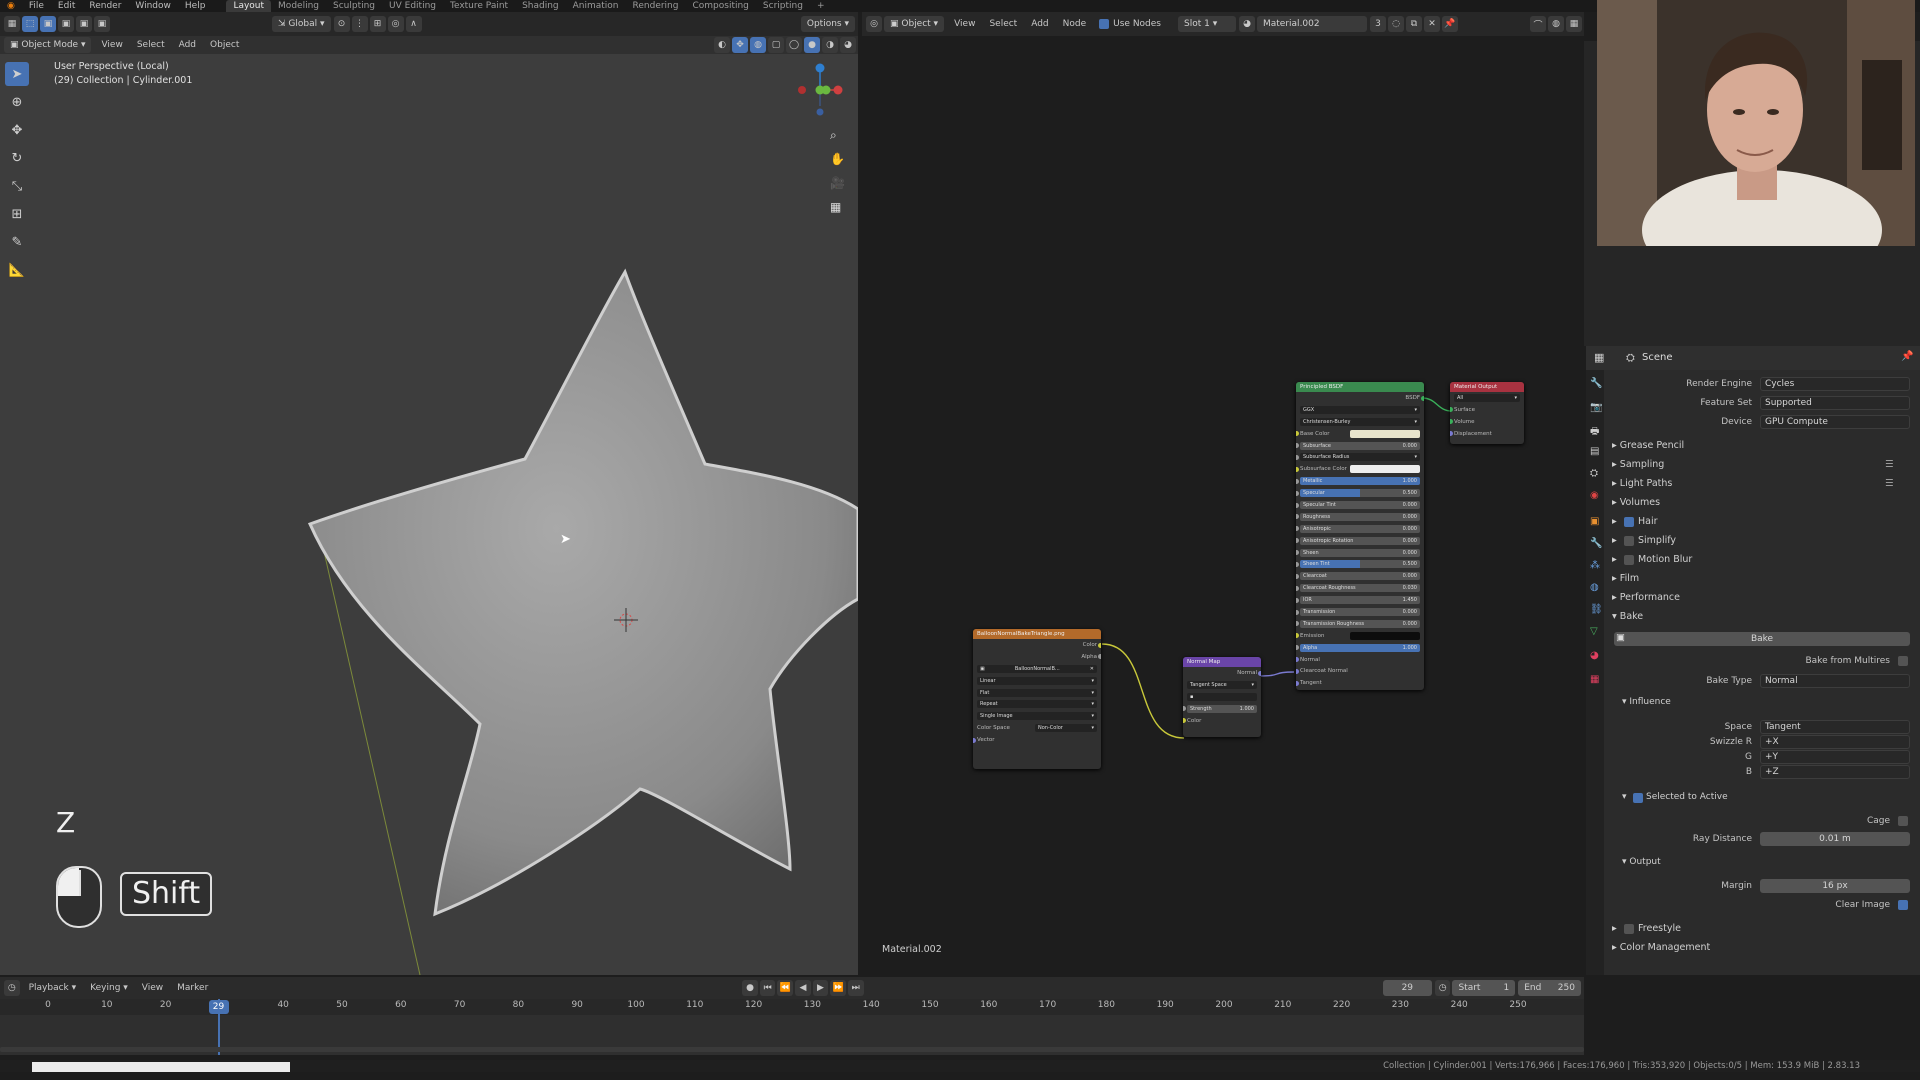 Image resolution: width=1920 pixels, height=1080 pixels. Describe the element at coordinates (914, 24) in the screenshot. I see `shader-type-dropdown: ▣ Object ▾` at that location.